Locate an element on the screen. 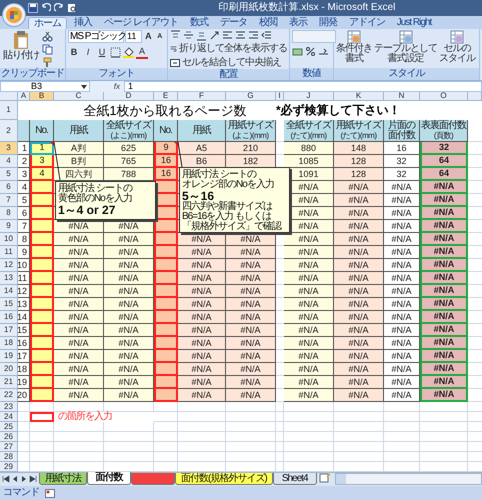  merge-center-button: セルを結合して中央揃え is located at coordinates (228, 62).